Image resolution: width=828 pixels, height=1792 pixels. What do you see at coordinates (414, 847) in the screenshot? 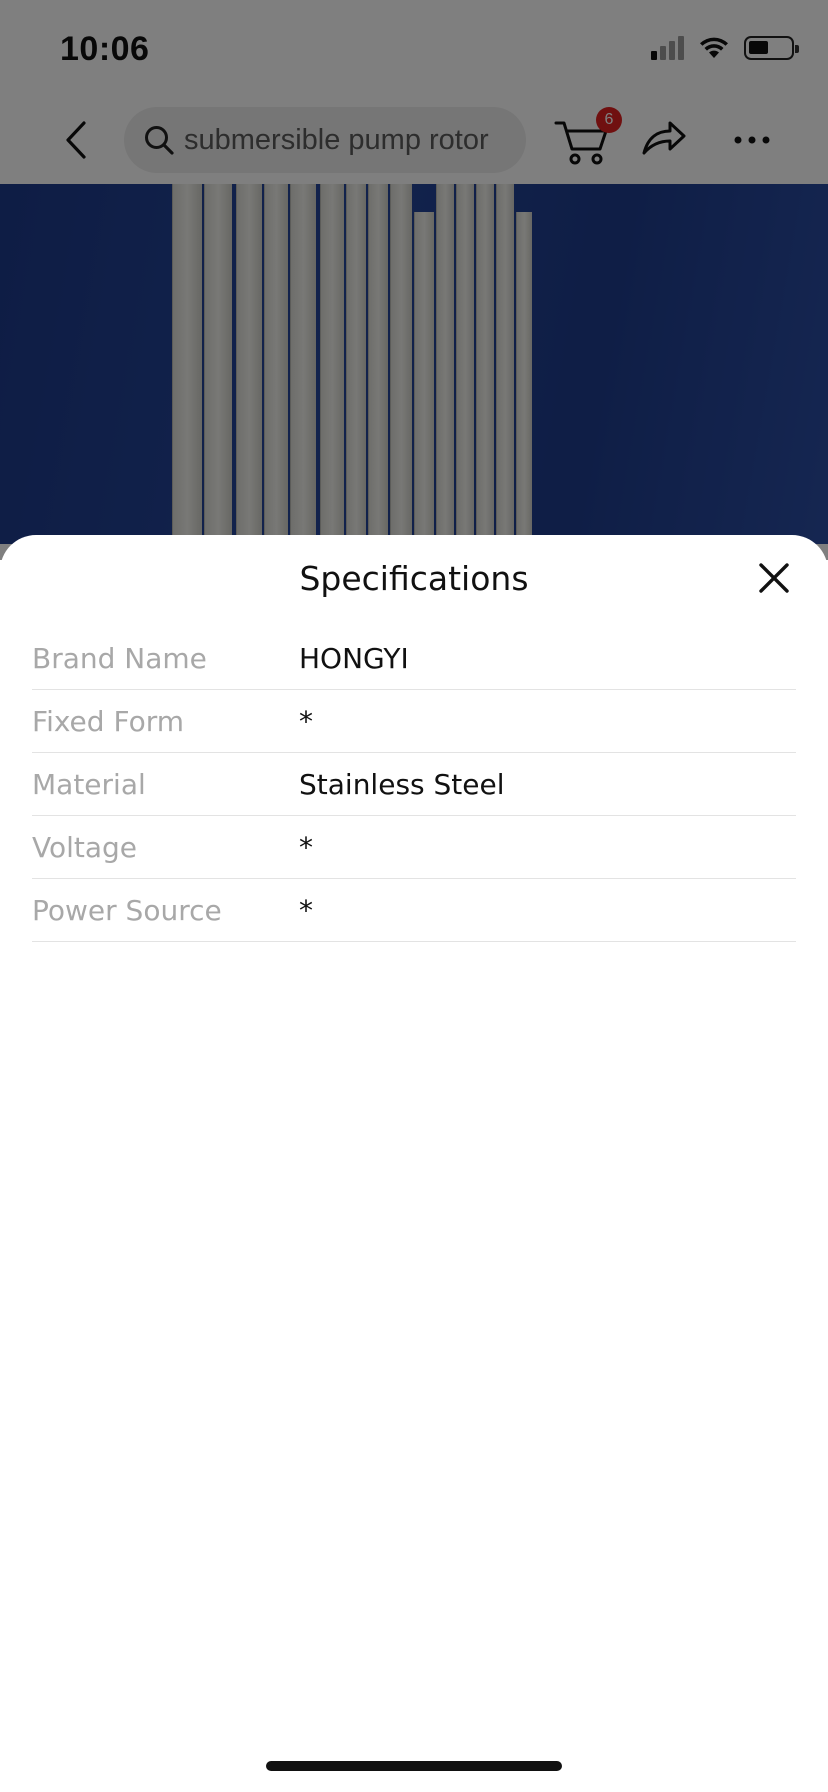
I see `spec-row-voltage: Voltage *` at bounding box center [414, 847].